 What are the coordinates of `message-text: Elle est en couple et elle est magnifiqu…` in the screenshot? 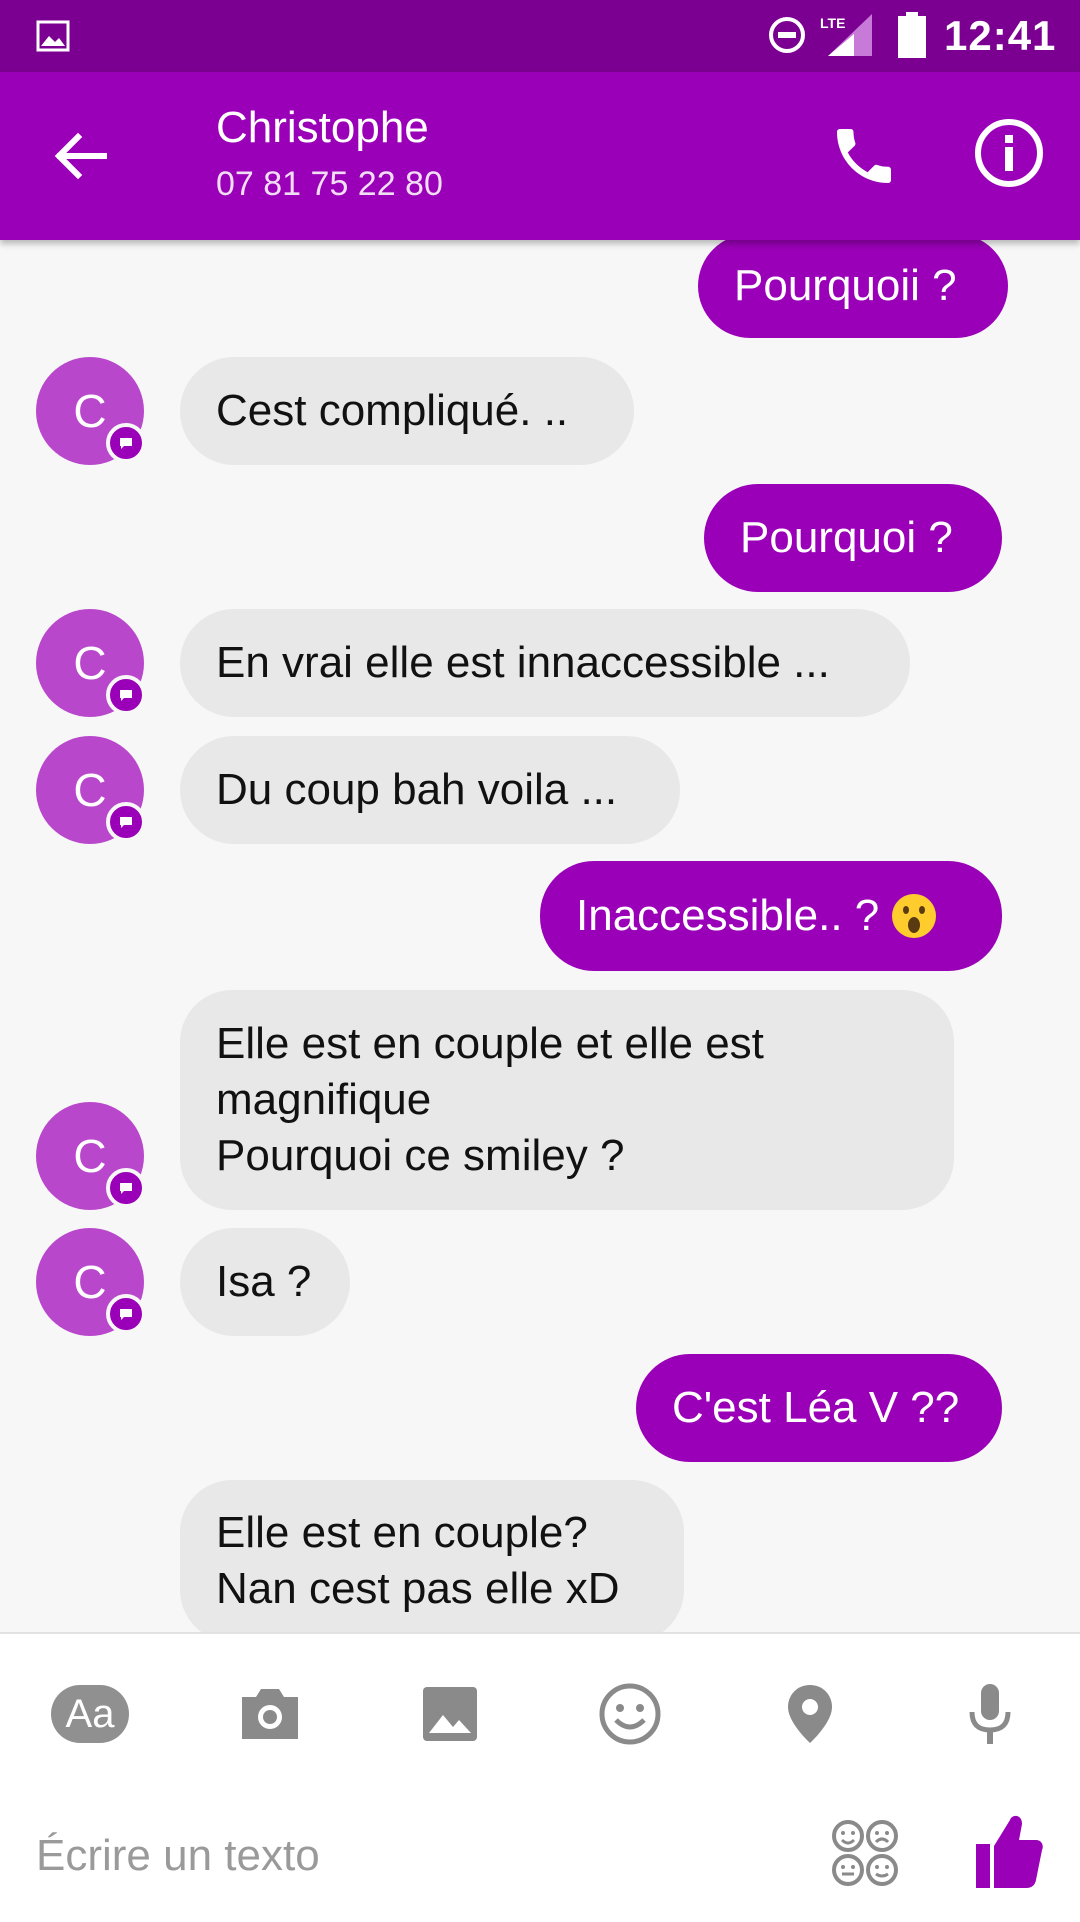 It's located at (490, 1099).